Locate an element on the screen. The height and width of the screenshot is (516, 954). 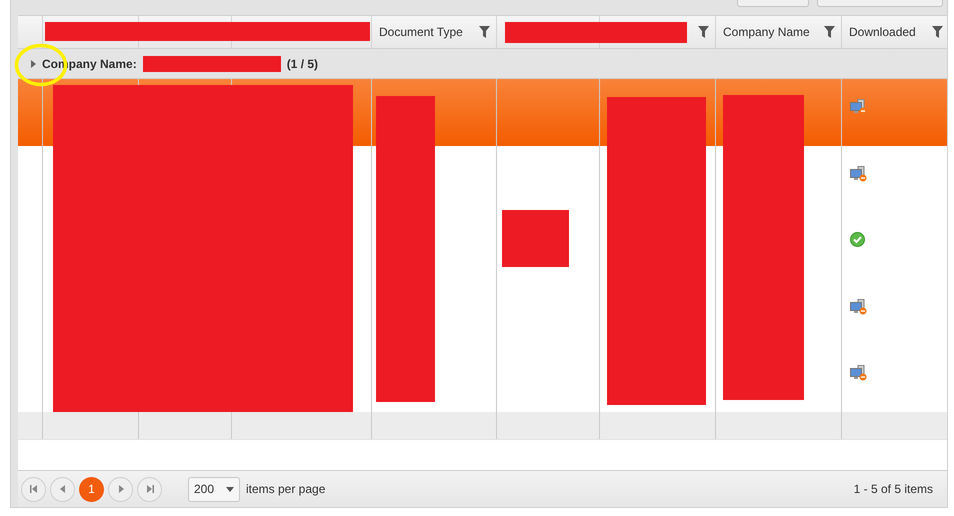
pager-summary: 1 - 5 of 5 items is located at coordinates (893, 489).